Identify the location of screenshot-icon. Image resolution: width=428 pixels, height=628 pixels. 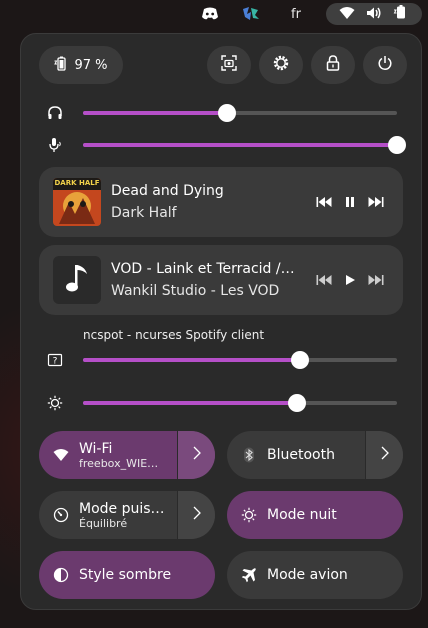
(229, 65).